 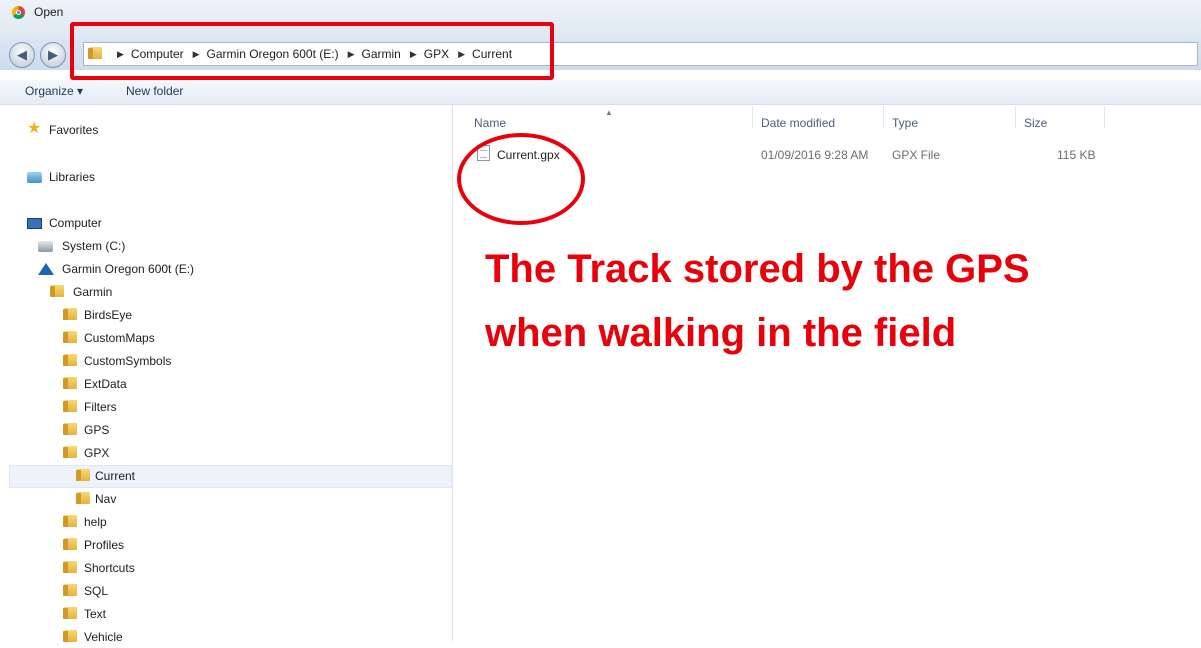 What do you see at coordinates (128, 361) in the screenshot?
I see `sidebar-item-label: CustomSymbols` at bounding box center [128, 361].